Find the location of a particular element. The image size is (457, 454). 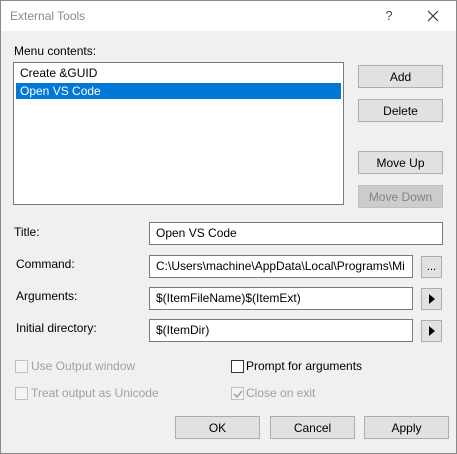

help-button: ? is located at coordinates (389, 16).